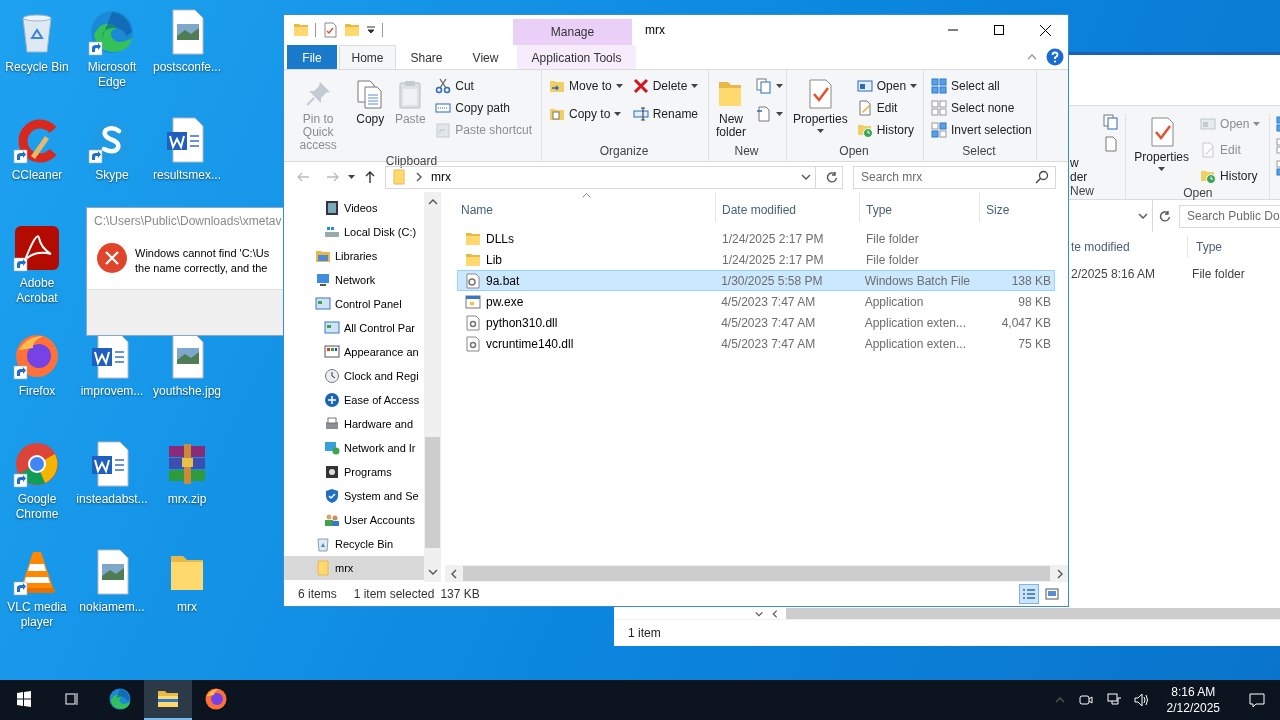 This screenshot has height=720, width=1280. What do you see at coordinates (426, 57) in the screenshot?
I see `ribbon-tab: Share` at bounding box center [426, 57].